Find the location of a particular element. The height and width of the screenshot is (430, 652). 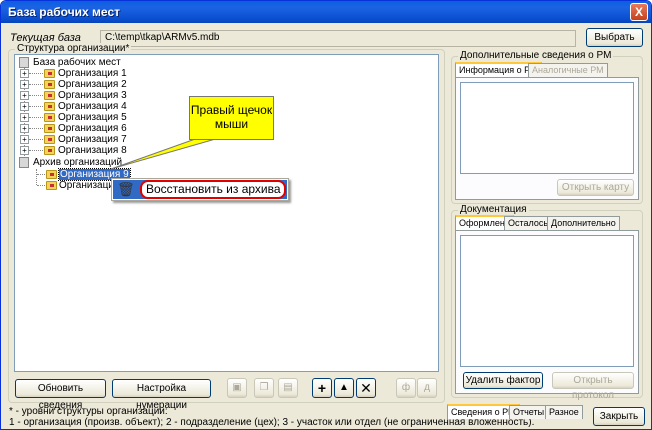

close-button: Закрыть is located at coordinates (619, 416).